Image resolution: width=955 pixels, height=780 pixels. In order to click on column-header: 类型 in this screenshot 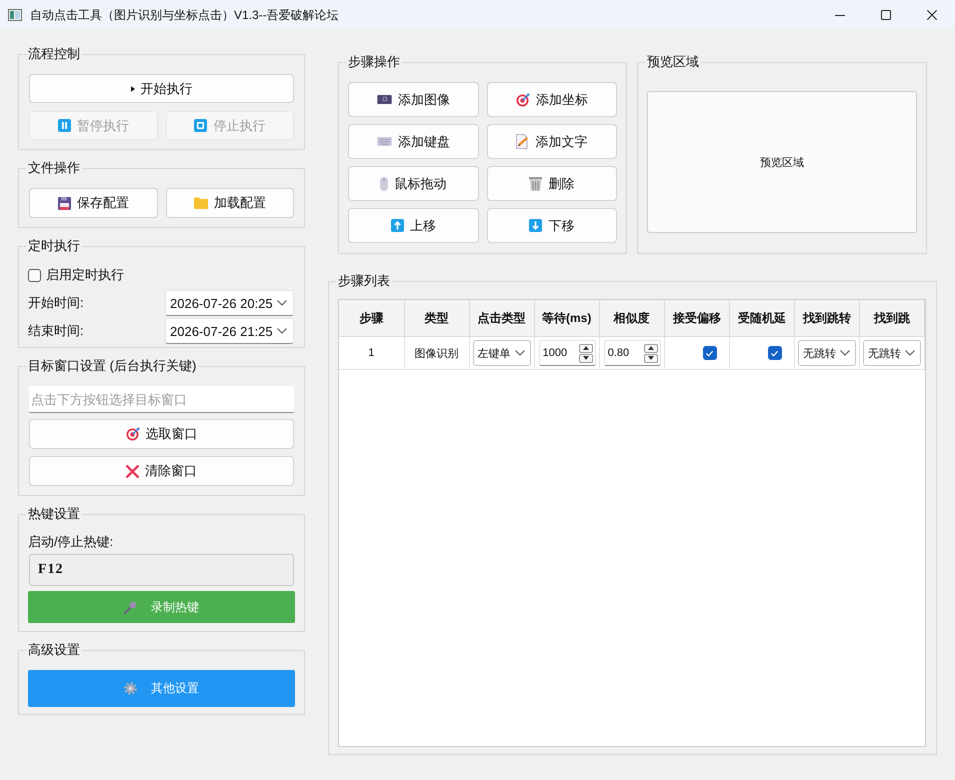, I will do `click(436, 317)`.